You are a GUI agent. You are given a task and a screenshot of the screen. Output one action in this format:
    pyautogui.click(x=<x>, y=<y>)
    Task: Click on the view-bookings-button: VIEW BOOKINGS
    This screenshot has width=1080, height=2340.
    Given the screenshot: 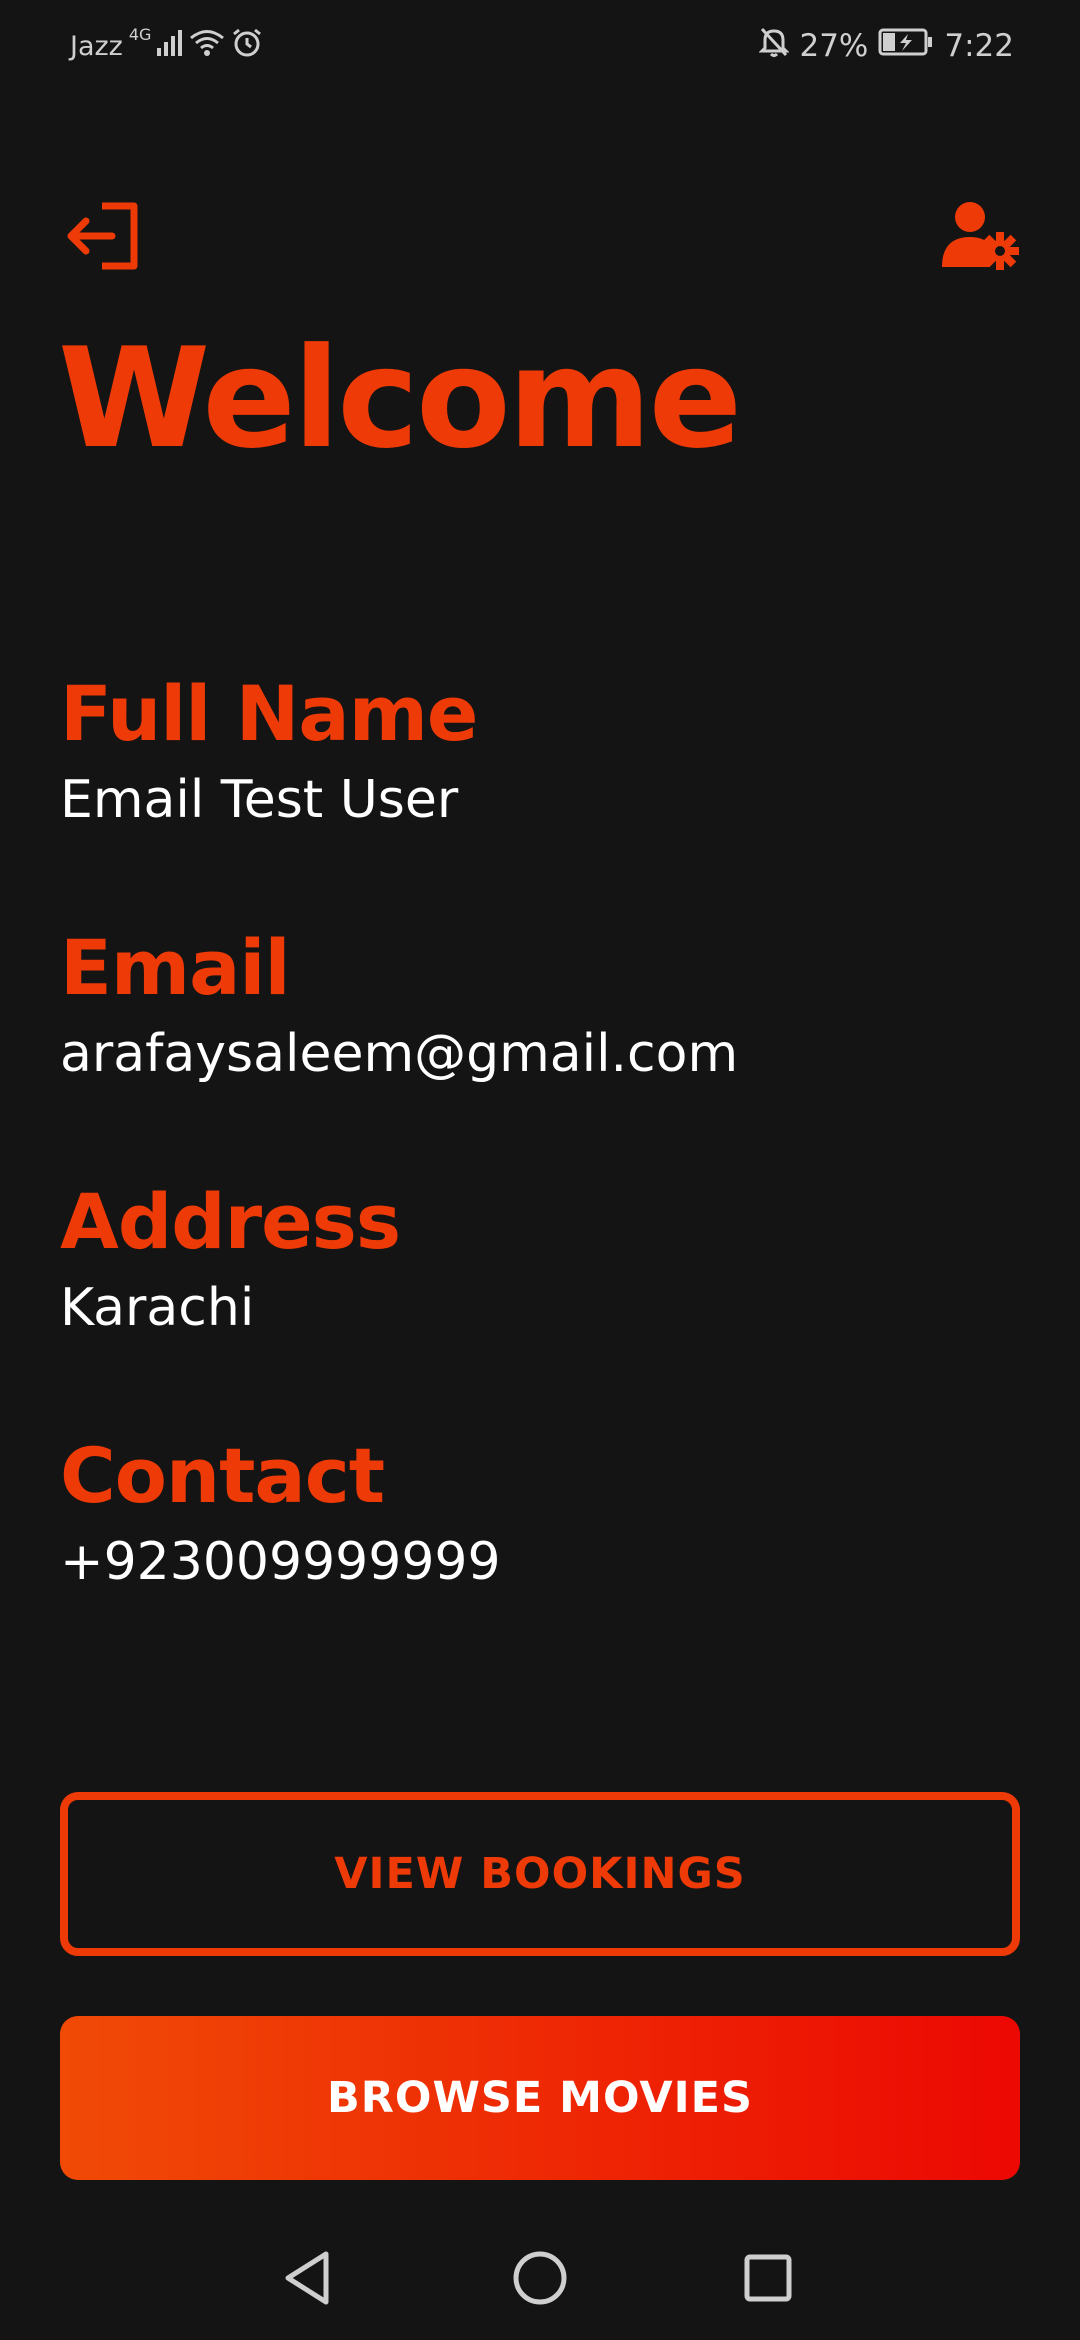 What is the action you would take?
    pyautogui.click(x=540, y=1874)
    